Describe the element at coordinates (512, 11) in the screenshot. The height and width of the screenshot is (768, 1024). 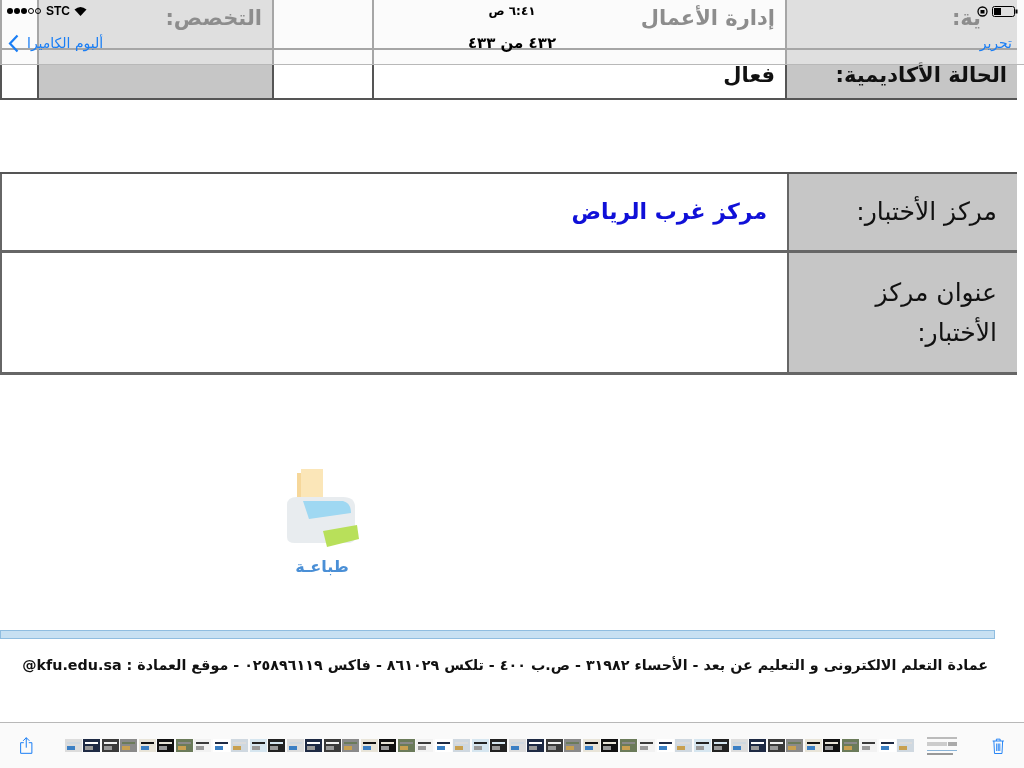
I see `status-time: ٦:٤١ ص` at that location.